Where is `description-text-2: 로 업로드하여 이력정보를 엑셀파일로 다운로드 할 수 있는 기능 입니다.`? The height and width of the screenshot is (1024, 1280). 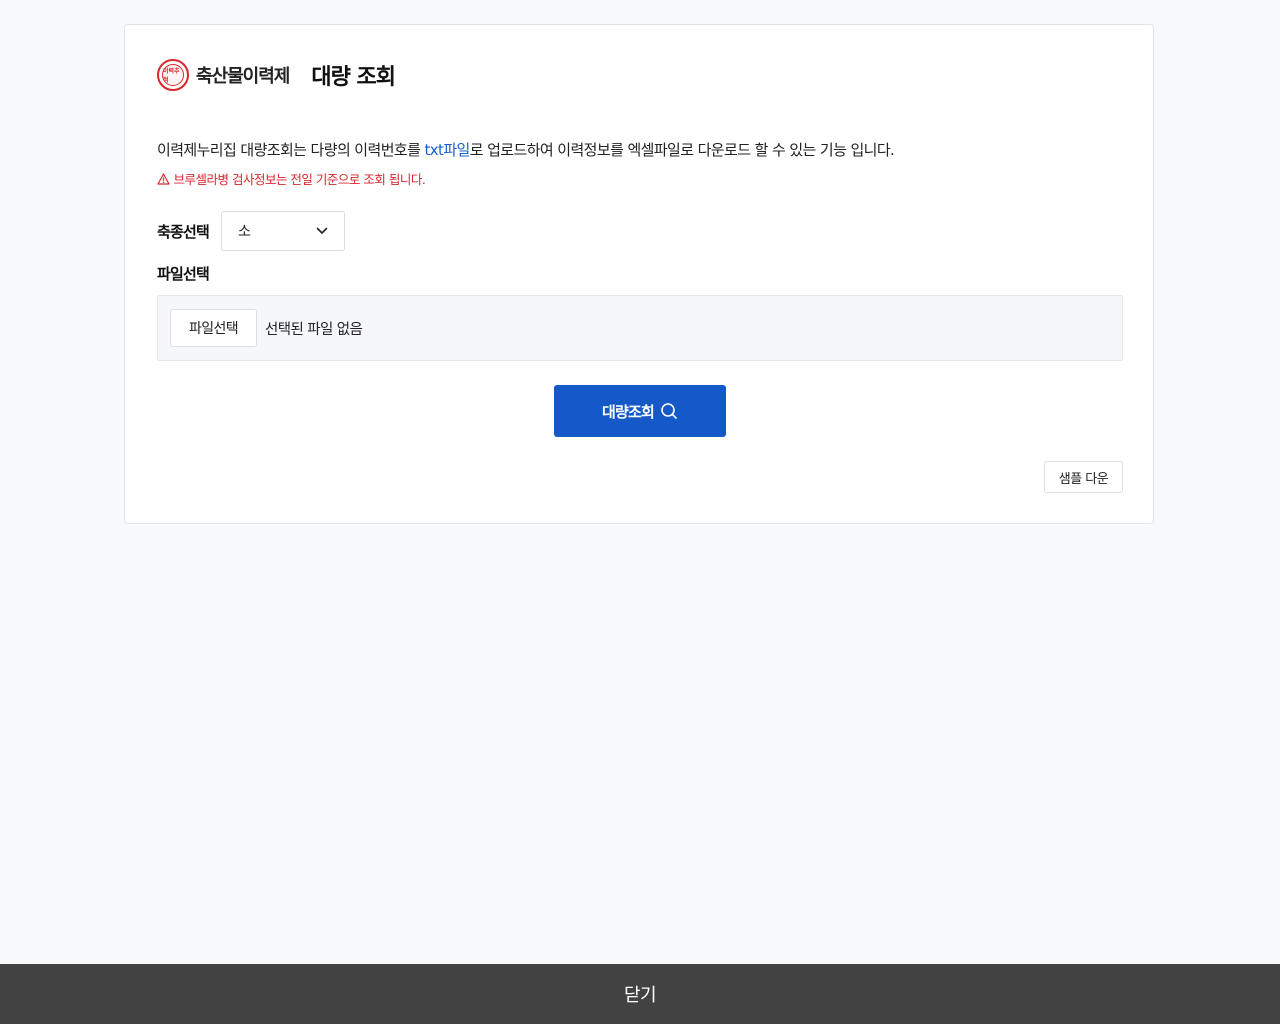
description-text-2: 로 업로드하여 이력정보를 엑셀파일로 다운로드 할 수 있는 기능 입니다. is located at coordinates (682, 150).